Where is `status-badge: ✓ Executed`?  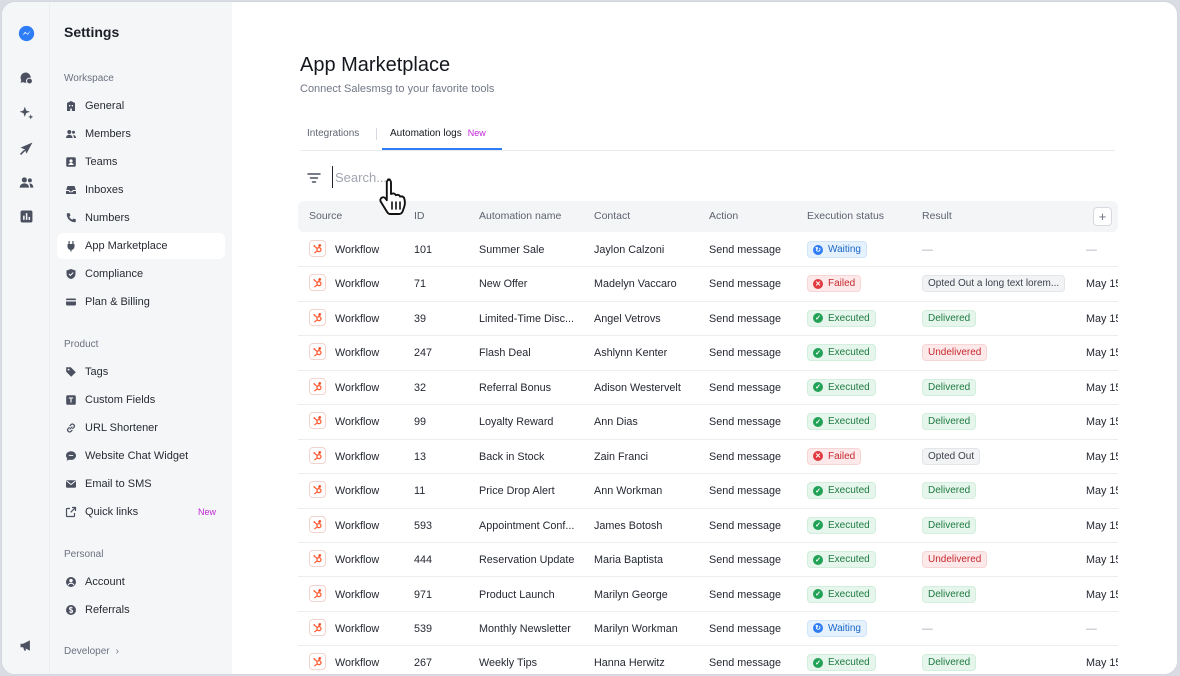
status-badge: ✓ Executed is located at coordinates (841, 318).